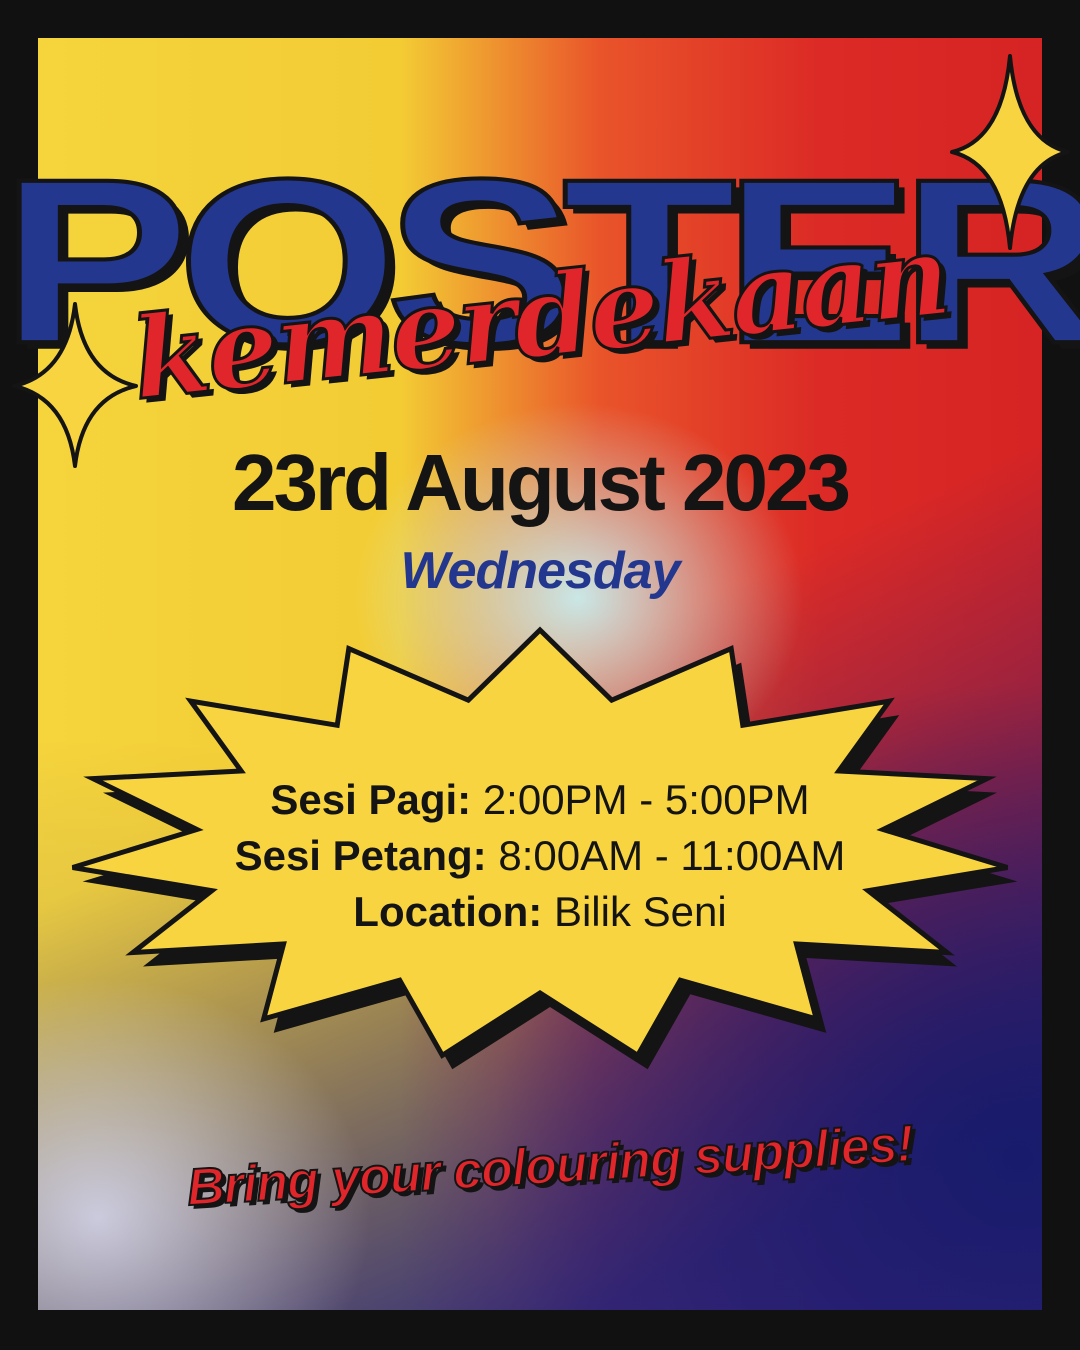  Describe the element at coordinates (672, 855) in the screenshot. I see `afternoon-session-time: 8:00AM - 11:00AM` at that location.